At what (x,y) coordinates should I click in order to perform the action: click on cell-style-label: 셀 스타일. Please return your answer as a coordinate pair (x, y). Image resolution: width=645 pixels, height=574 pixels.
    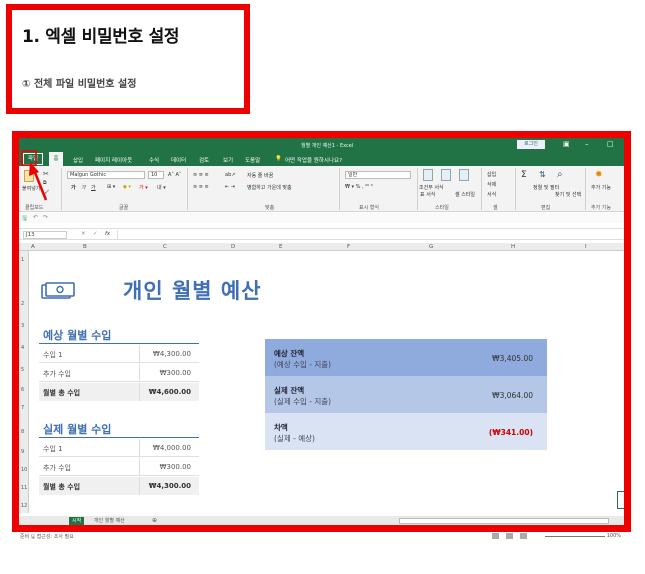
    Looking at the image, I should click on (465, 194).